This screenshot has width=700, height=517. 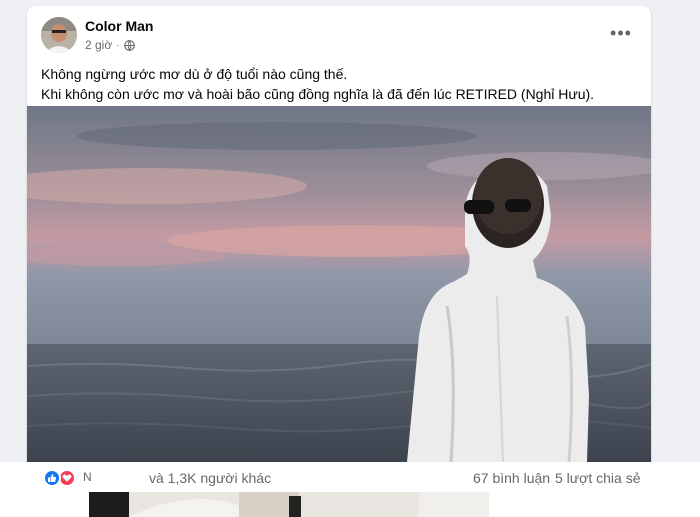 I want to click on globe-icon, so click(x=129, y=45).